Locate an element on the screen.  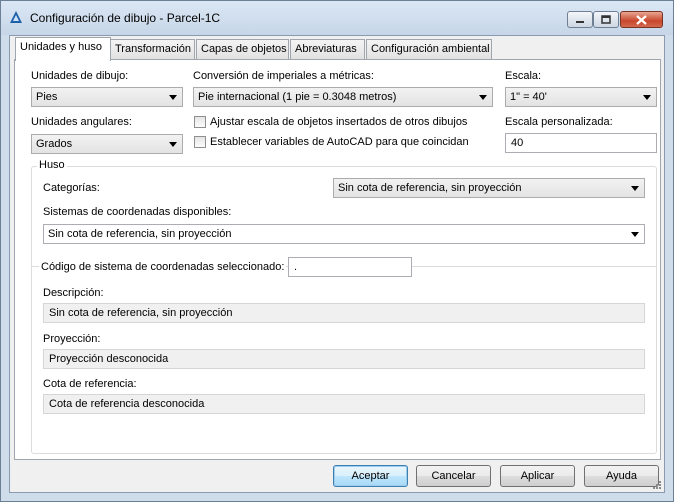
datum-field: Cota de referencia desconocida is located at coordinates (344, 404).